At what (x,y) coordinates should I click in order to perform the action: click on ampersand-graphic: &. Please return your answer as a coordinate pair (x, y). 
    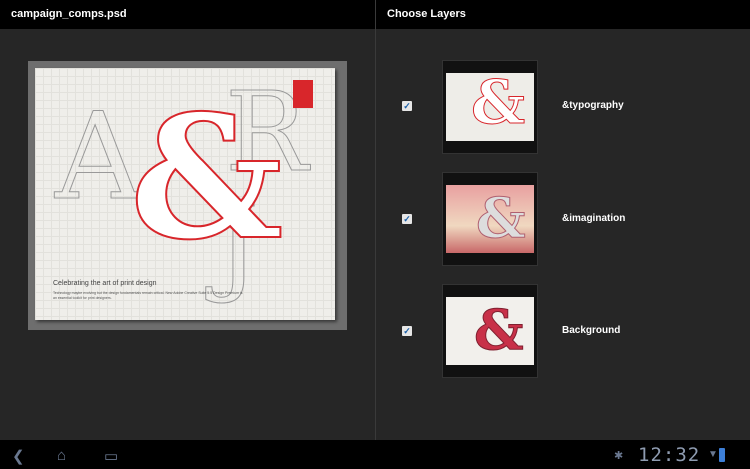
    Looking at the image, I should click on (206, 178).